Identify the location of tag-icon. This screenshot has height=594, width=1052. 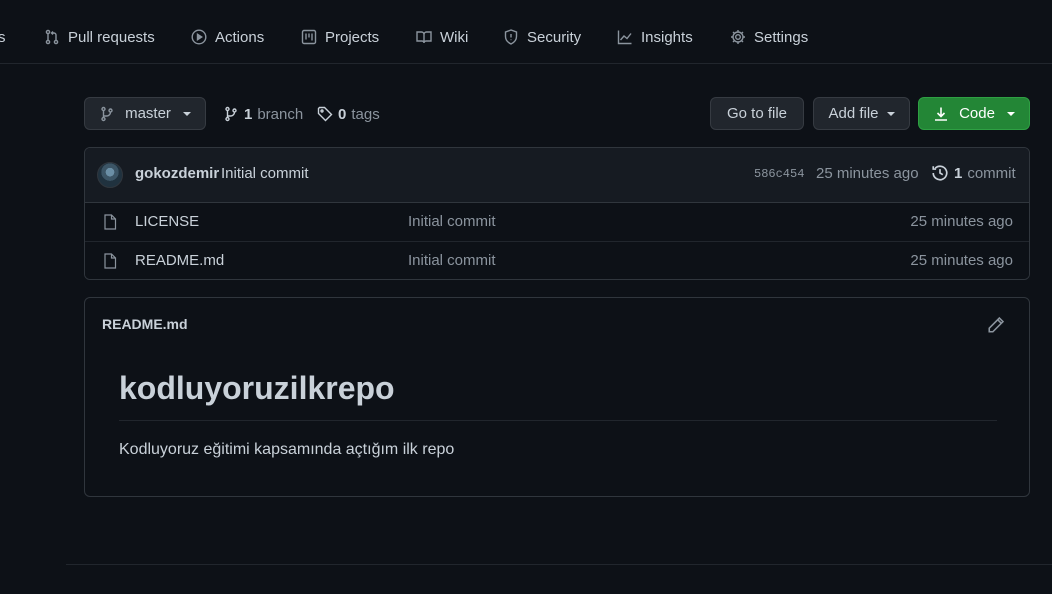
(325, 114).